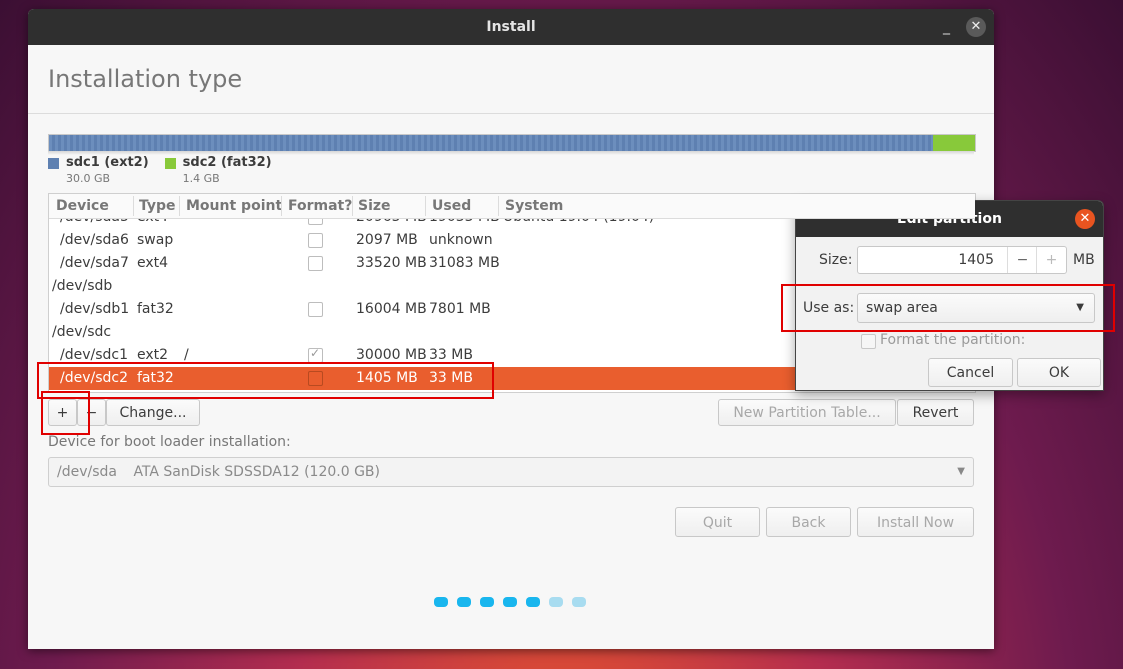  I want to click on col-type: Type, so click(157, 206).